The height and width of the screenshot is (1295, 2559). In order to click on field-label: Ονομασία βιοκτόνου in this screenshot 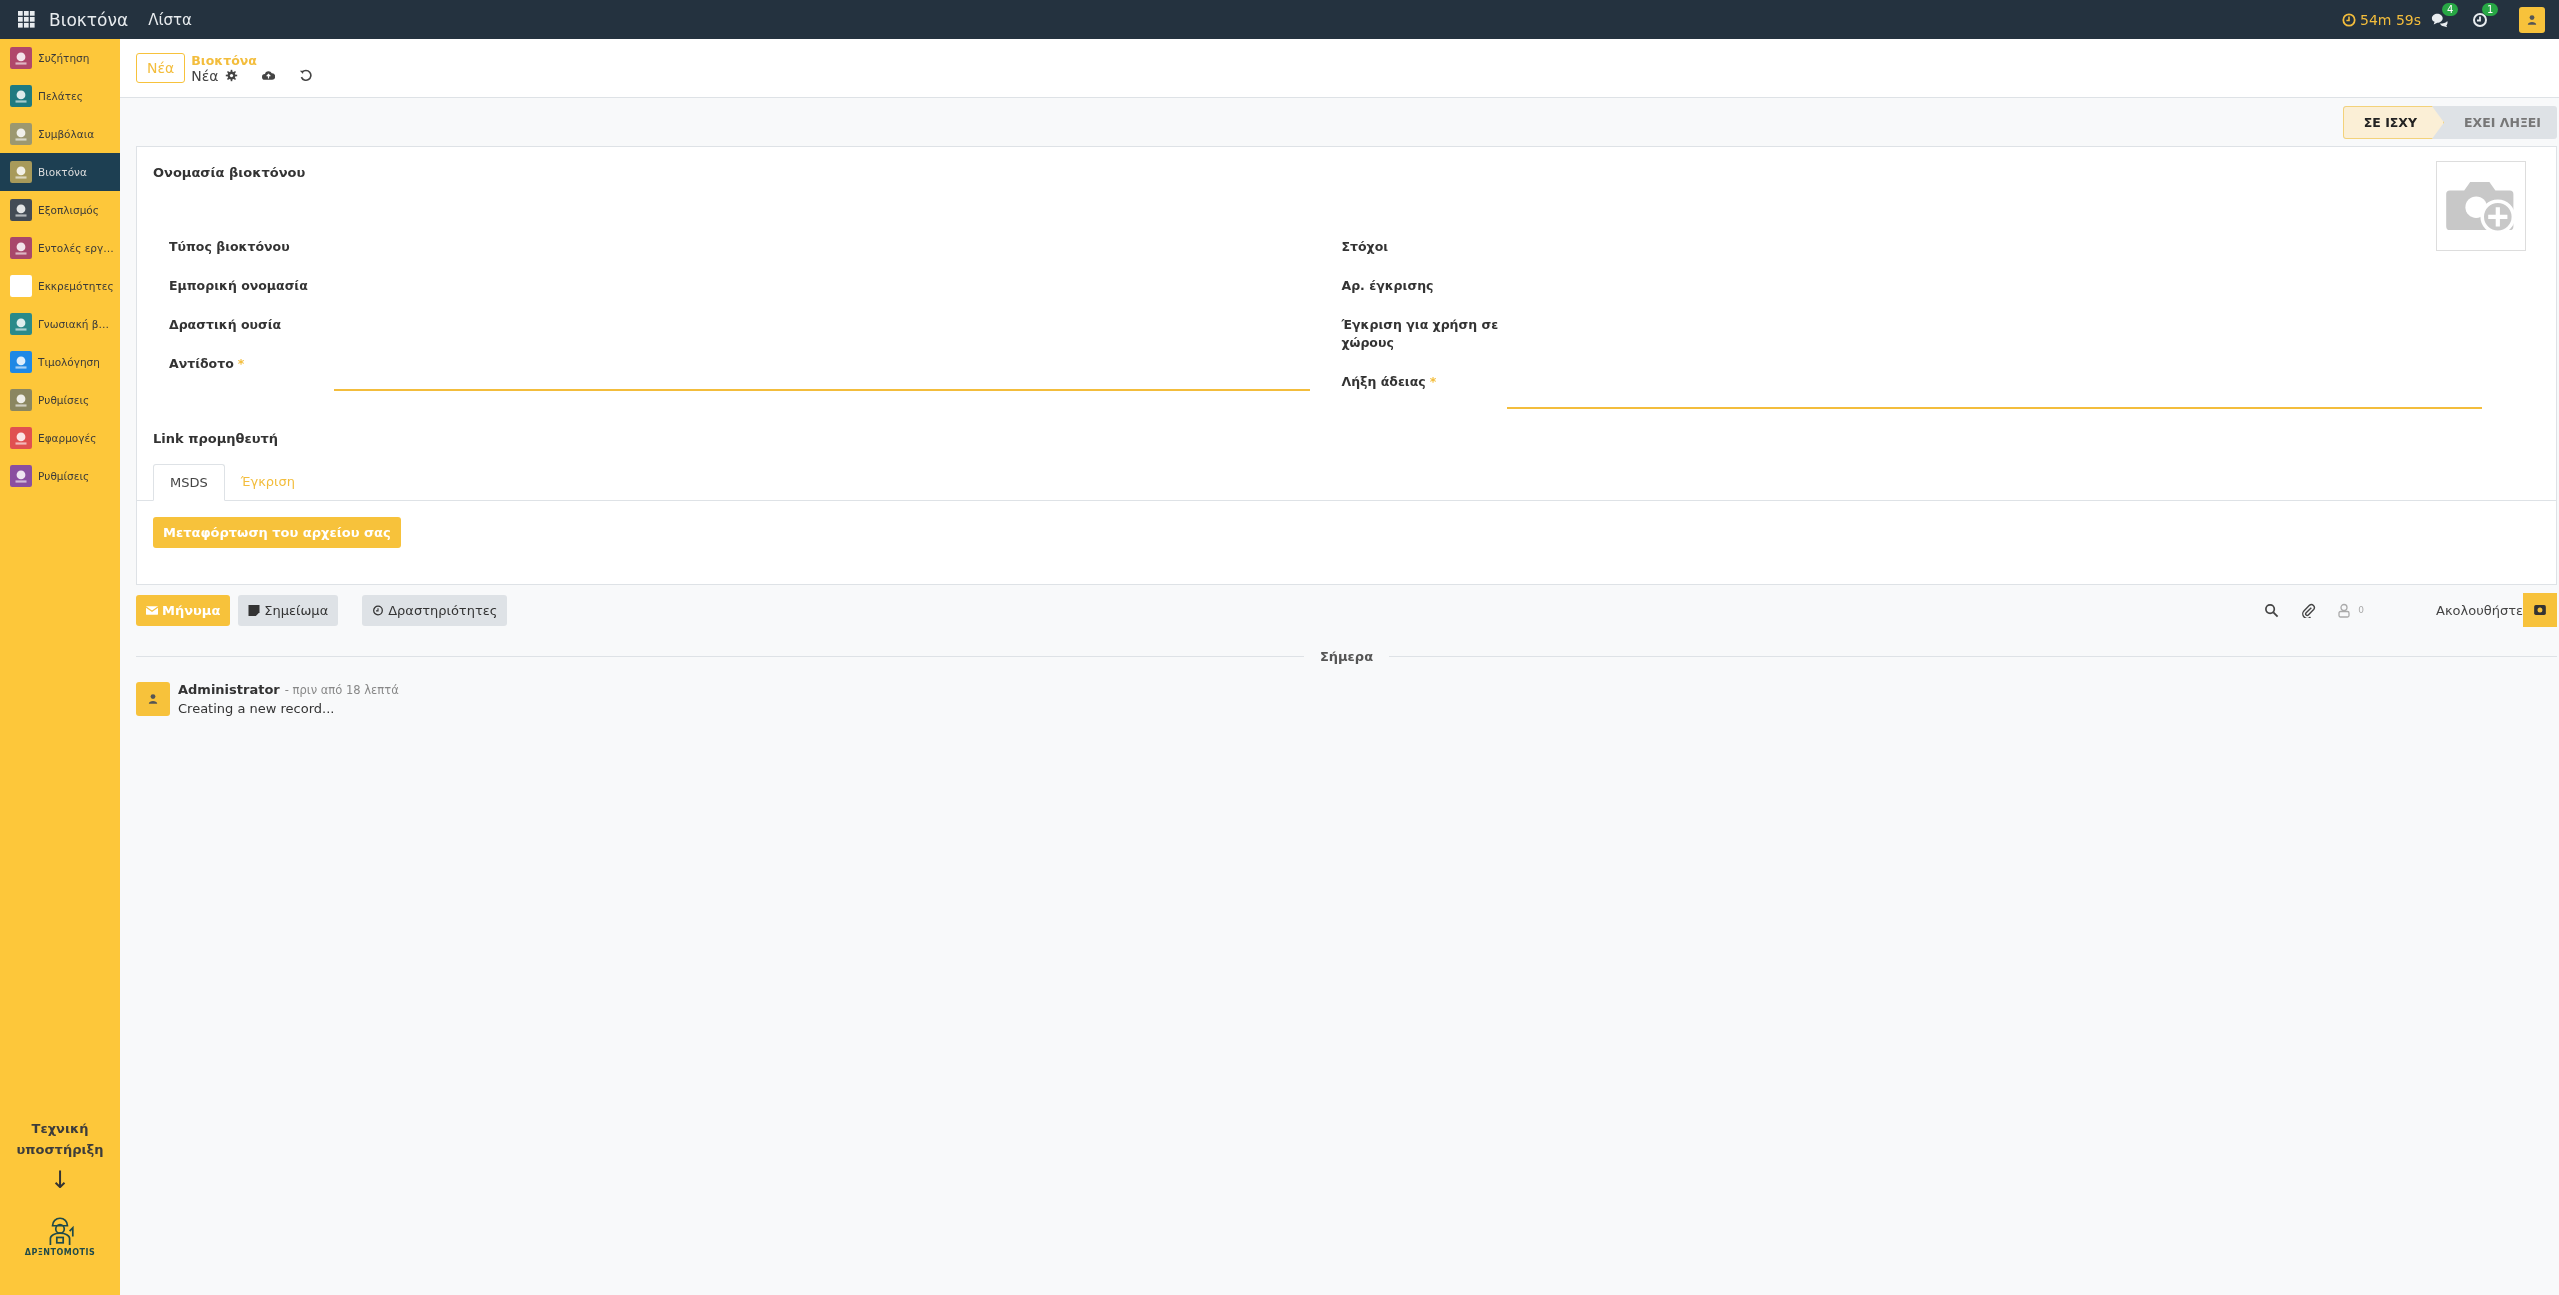, I will do `click(230, 172)`.